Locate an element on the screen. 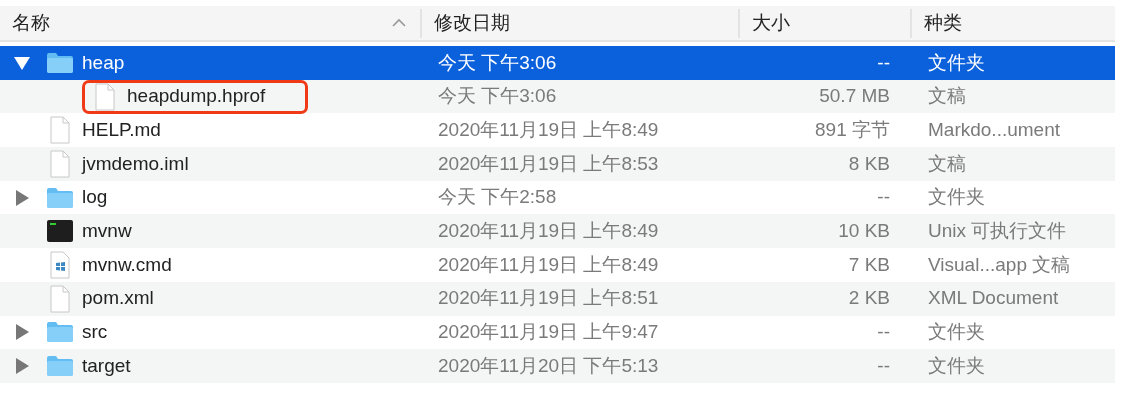 The image size is (1128, 402). file-row: heapdump.hprof 今天 下午3:06 50.7 MB 文稿 is located at coordinates (557, 96).